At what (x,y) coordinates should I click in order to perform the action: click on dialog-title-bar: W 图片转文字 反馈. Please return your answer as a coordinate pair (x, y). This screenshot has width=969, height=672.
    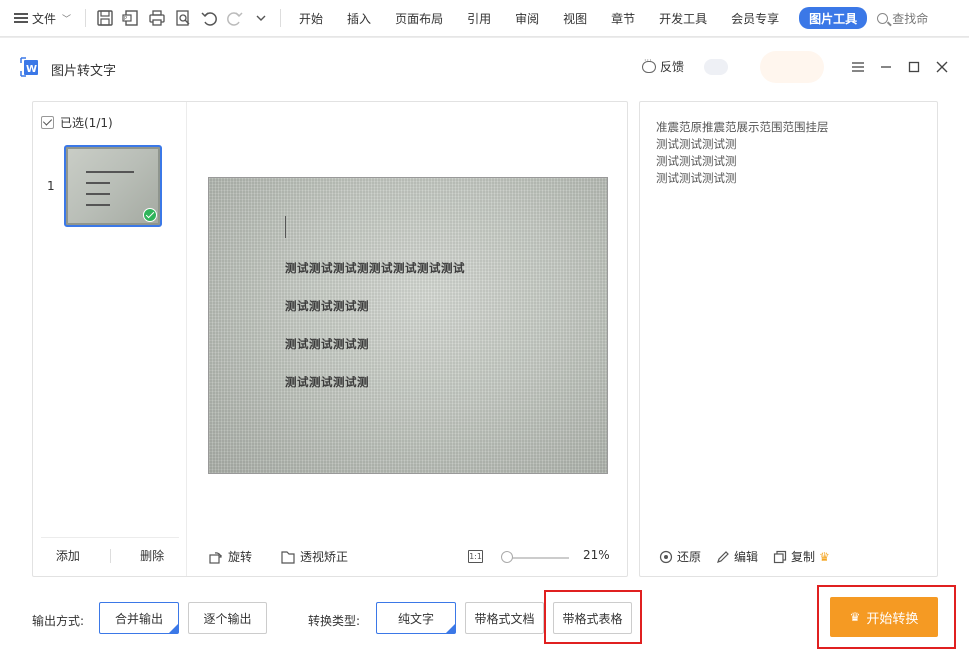
    Looking at the image, I should click on (484, 67).